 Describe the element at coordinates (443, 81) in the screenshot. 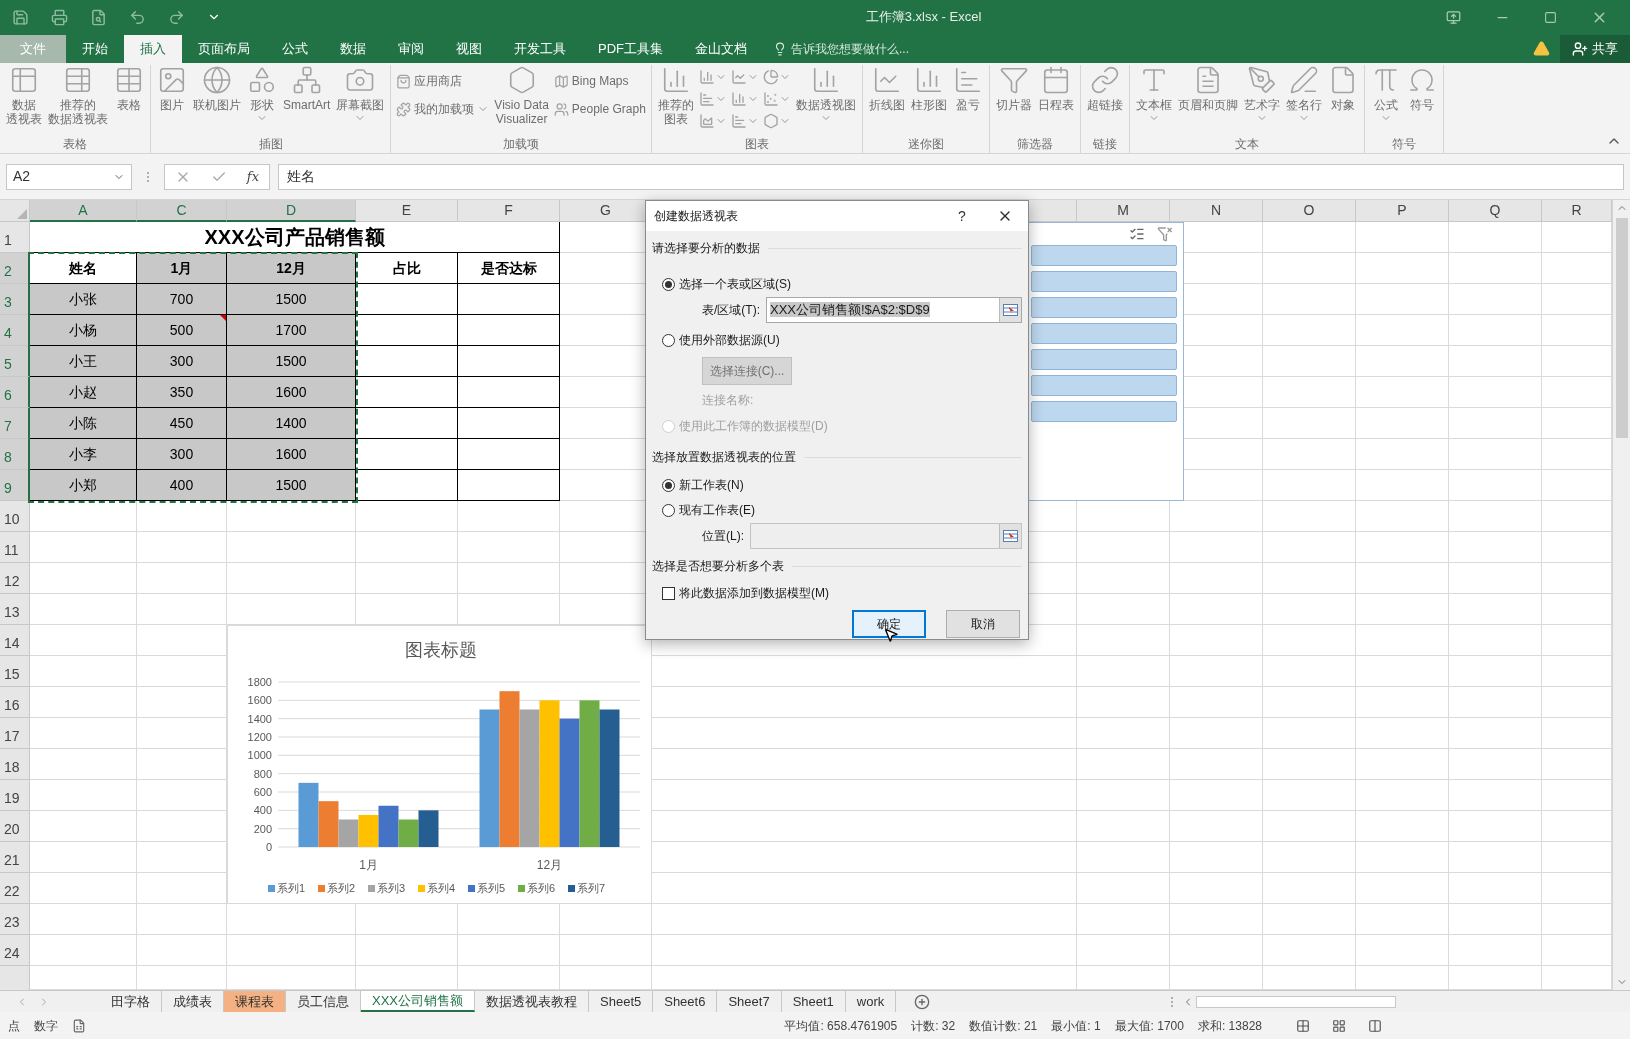

I see `ribbon-button: 应用商店` at that location.